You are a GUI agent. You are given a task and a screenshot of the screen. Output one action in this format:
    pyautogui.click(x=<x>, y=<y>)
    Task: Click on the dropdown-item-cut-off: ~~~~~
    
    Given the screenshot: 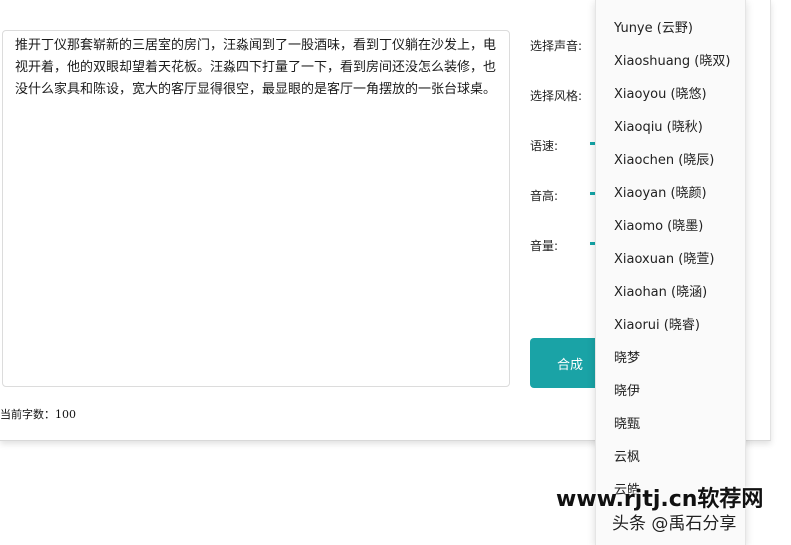 What is the action you would take?
    pyautogui.click(x=641, y=3)
    